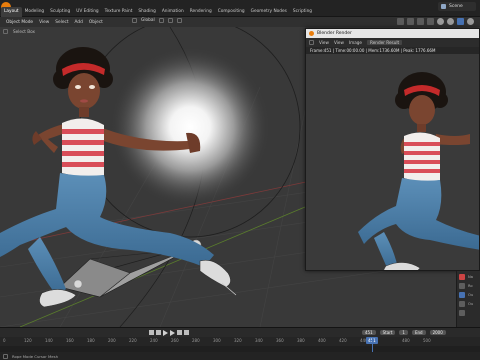 Image resolution: width=480 pixels, height=360 pixels. Describe the element at coordinates (151, 332) in the screenshot. I see `jump-start-icon` at that location.